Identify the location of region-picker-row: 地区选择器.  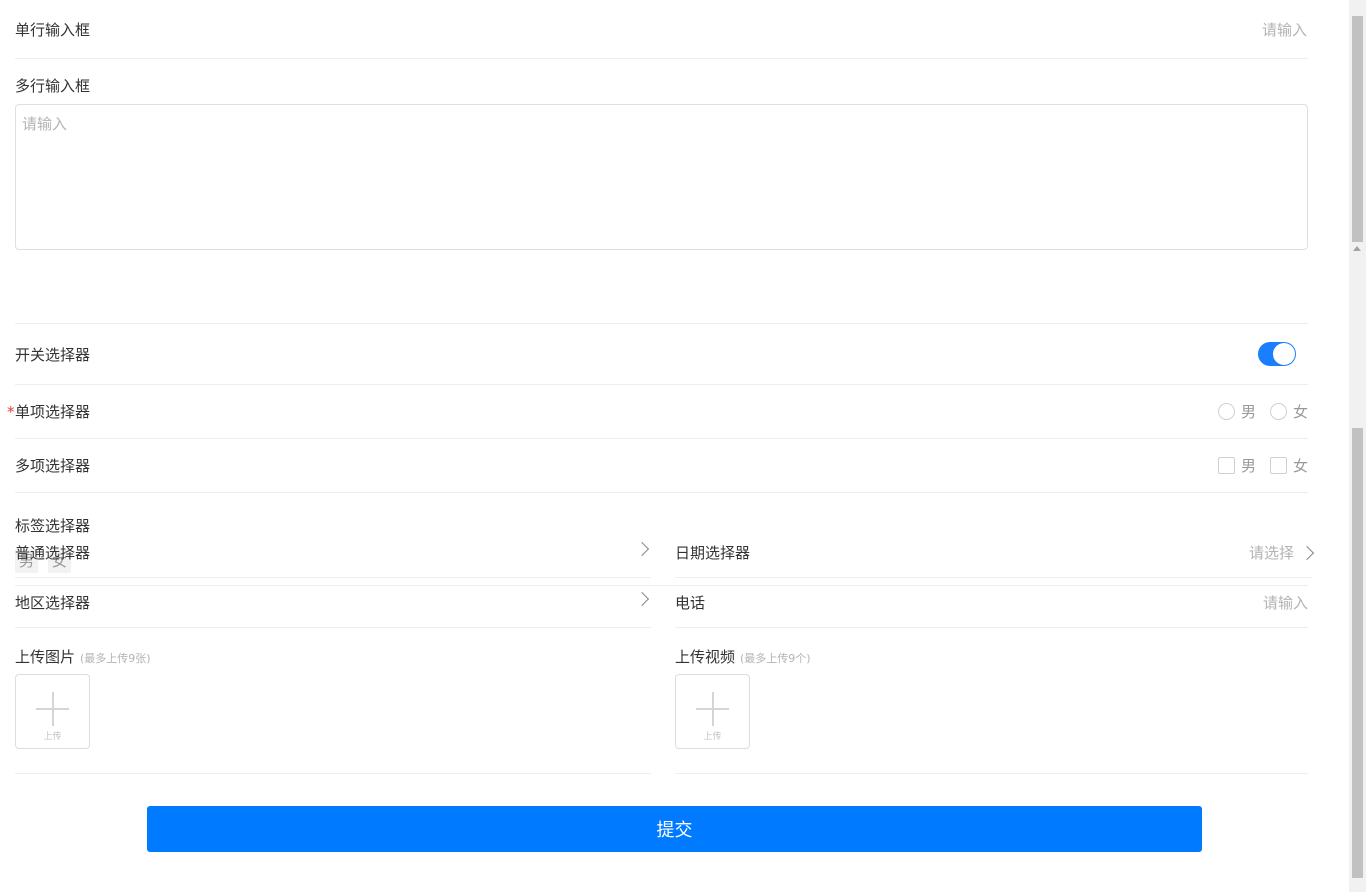
(333, 603).